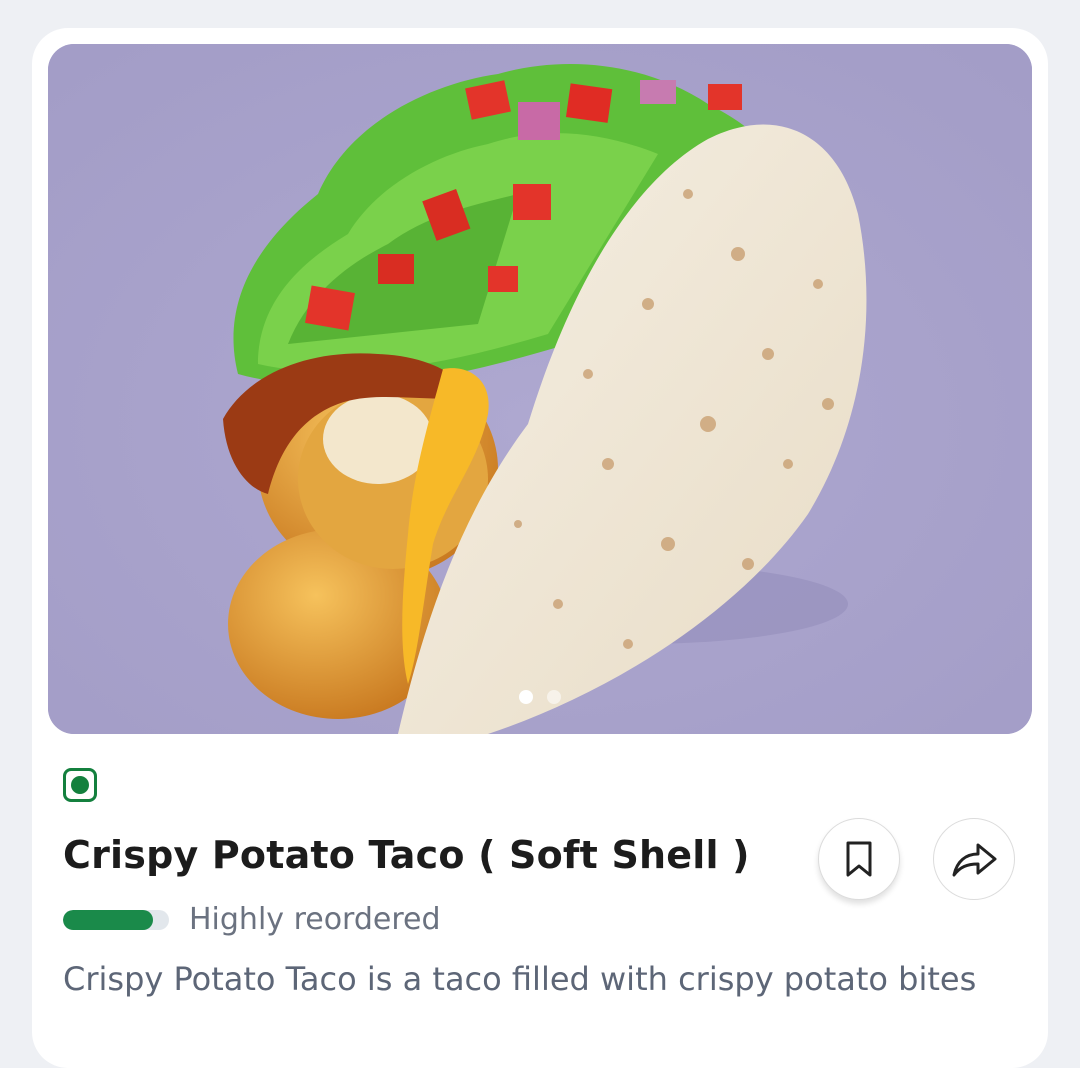 The height and width of the screenshot is (1068, 1080). Describe the element at coordinates (315, 919) in the screenshot. I see `reorder-label: Highly reordered` at that location.